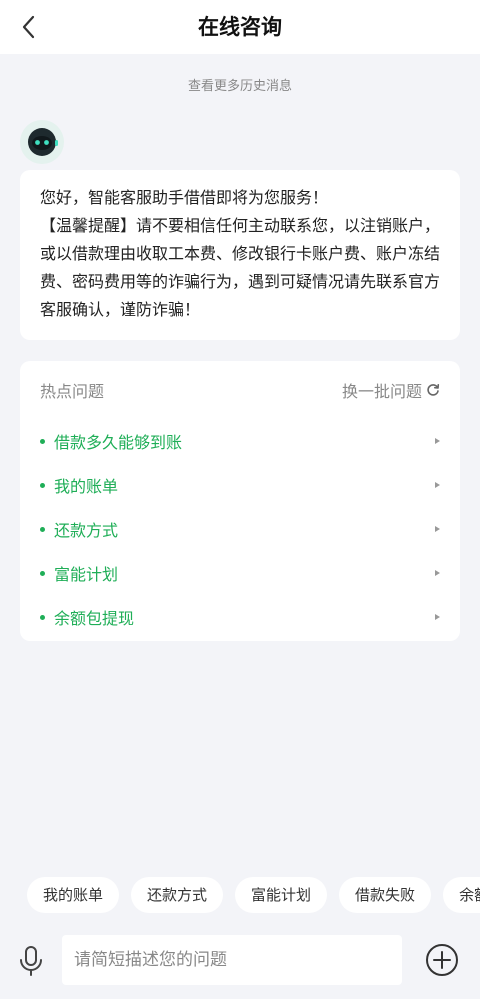 This screenshot has height=999, width=480. Describe the element at coordinates (385, 895) in the screenshot. I see `quick-chip: 借款失败` at that location.